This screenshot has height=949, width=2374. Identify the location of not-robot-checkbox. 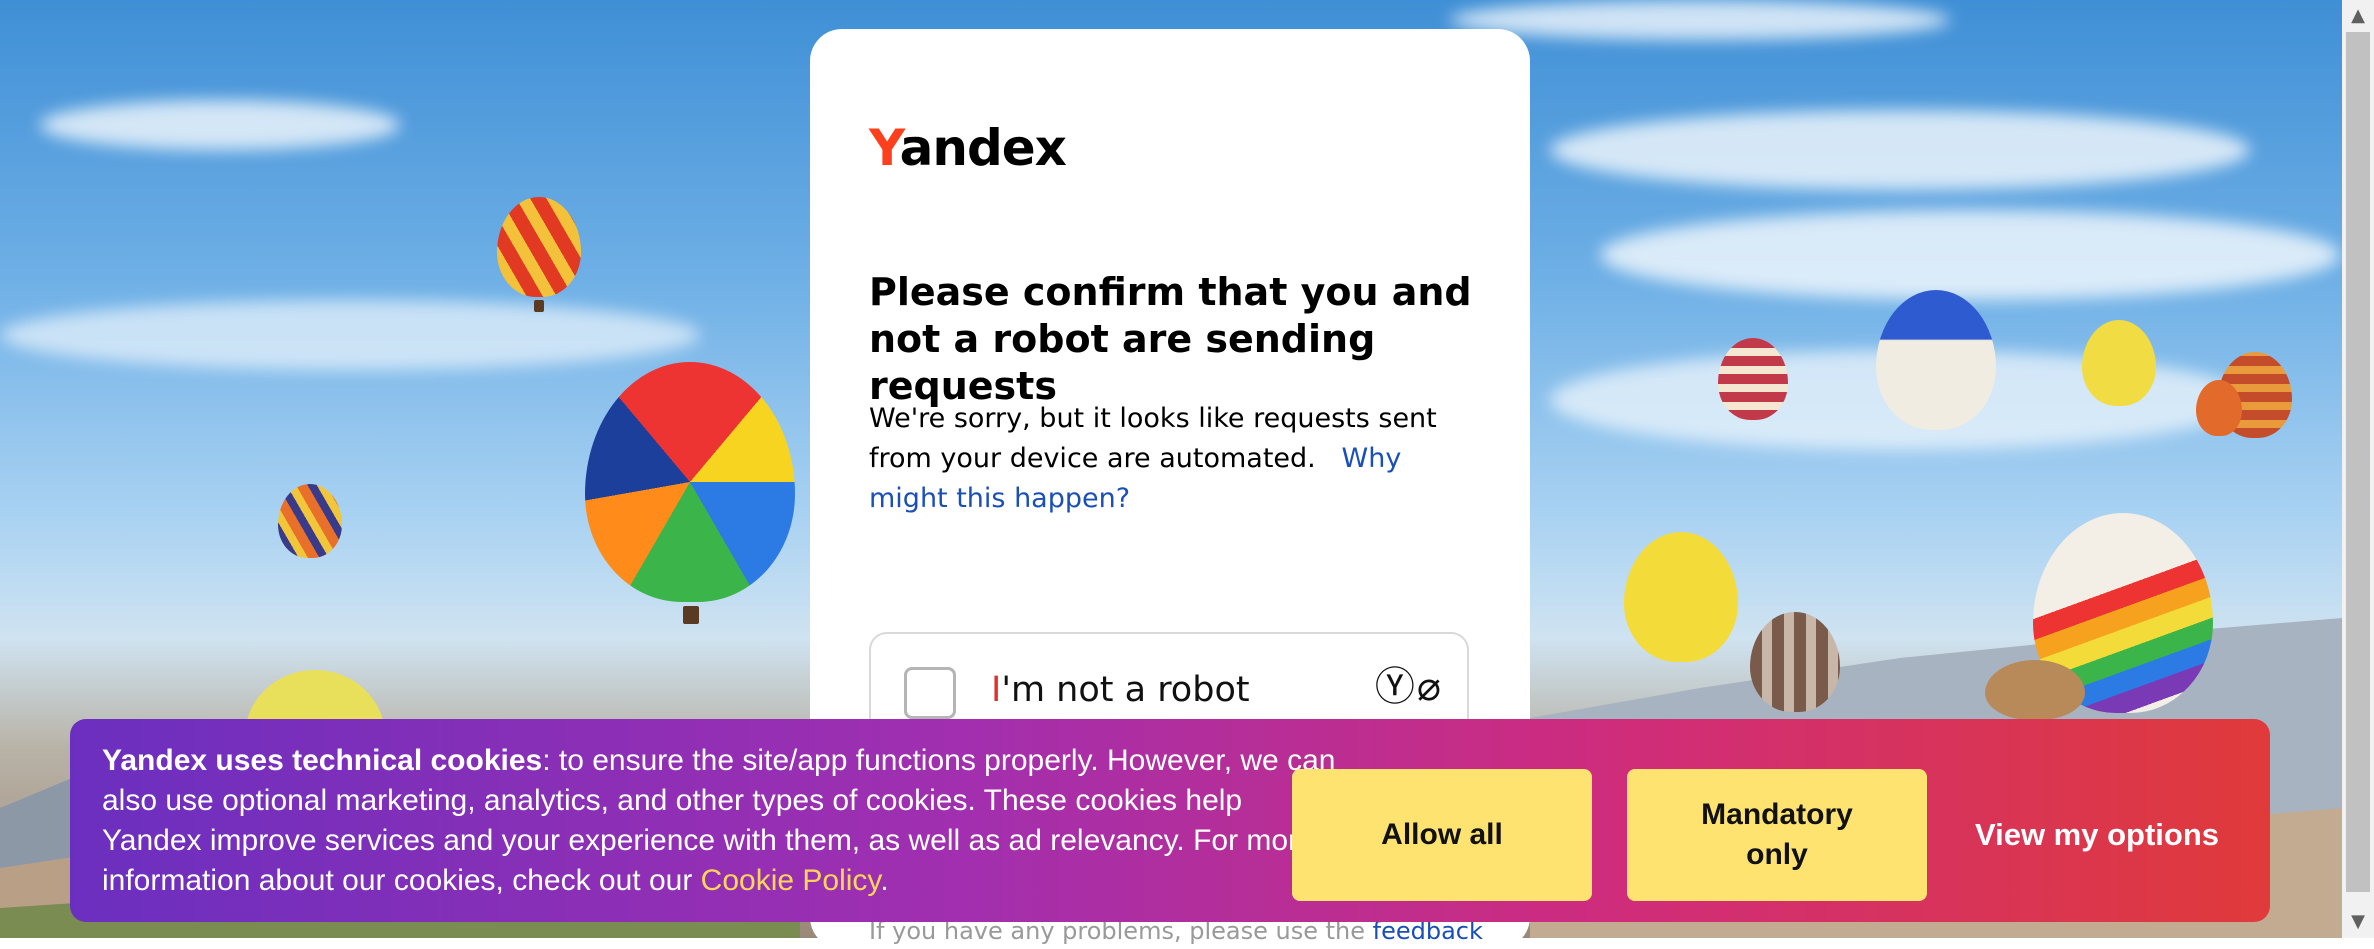
(930, 693).